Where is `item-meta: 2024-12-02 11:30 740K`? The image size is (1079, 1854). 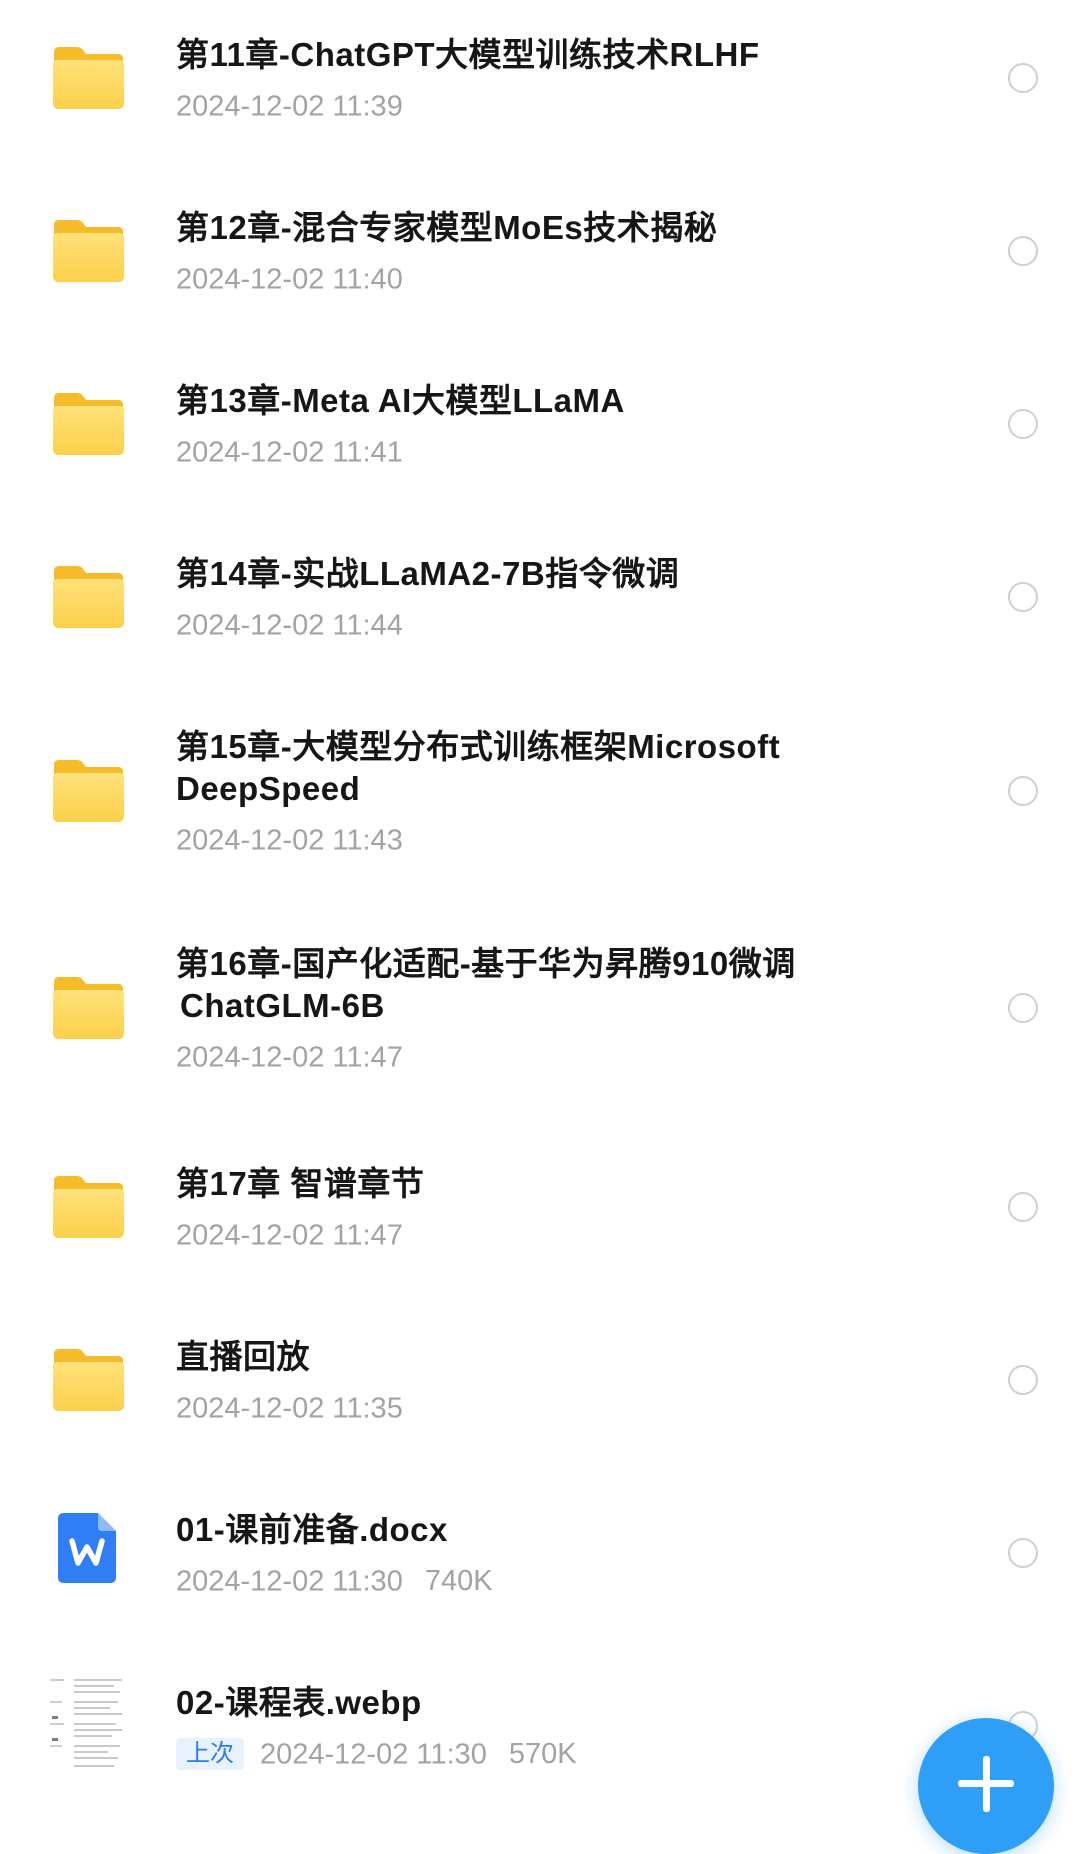 item-meta: 2024-12-02 11:30 740K is located at coordinates (526, 1580).